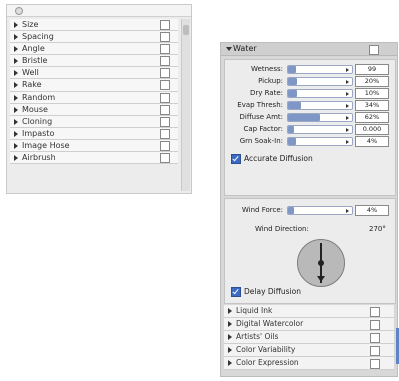  Describe the element at coordinates (278, 158) in the screenshot. I see `accurate-diffusion-label: Accurate Diffusion` at that location.